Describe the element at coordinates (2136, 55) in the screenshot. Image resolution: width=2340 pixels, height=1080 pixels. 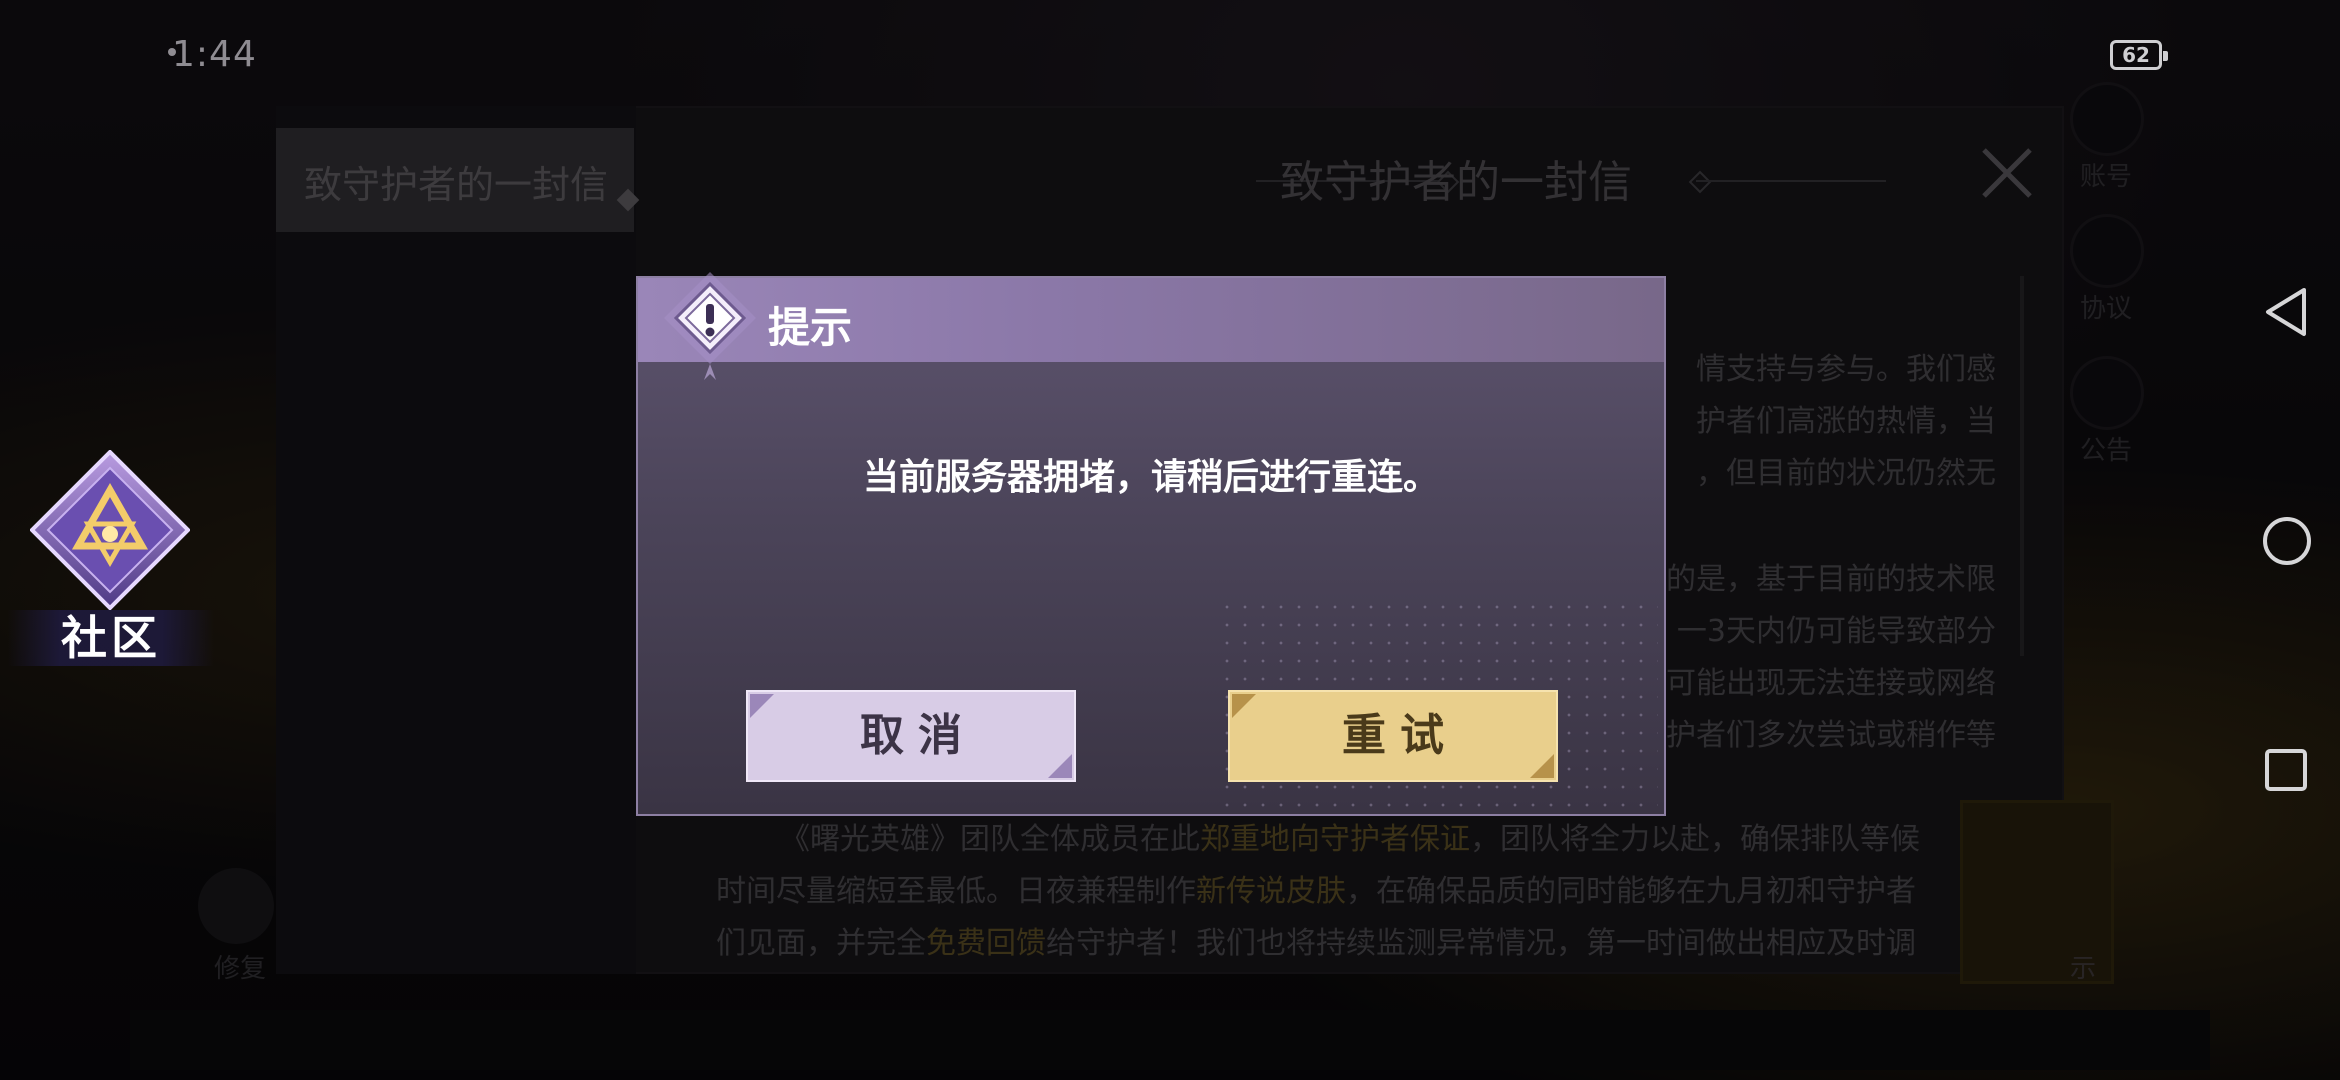
I see `battery-level: 62` at that location.